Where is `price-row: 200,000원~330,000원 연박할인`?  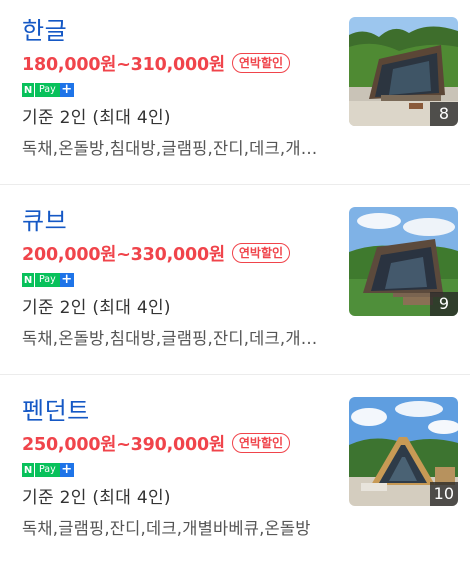 price-row: 200,000원~330,000원 연박할인 is located at coordinates (181, 253).